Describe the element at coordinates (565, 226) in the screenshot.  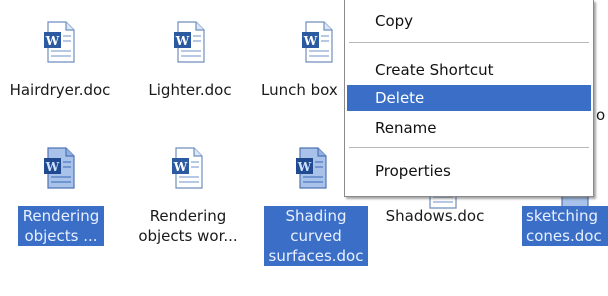
I see `file-label: sketching cones.doc` at that location.